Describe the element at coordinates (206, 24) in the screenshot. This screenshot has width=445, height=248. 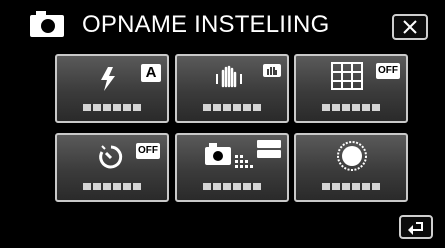
I see `page-title: OPNAME INSTELIING` at that location.